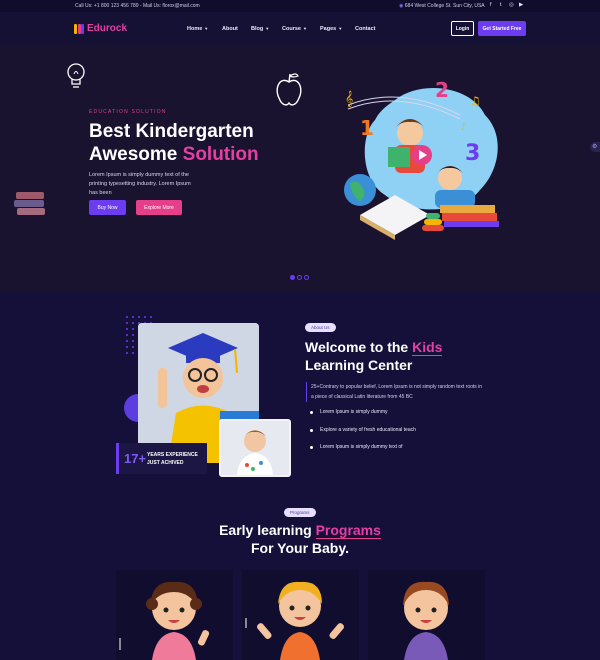 Image resolution: width=600 pixels, height=660 pixels. I want to click on feature-text: Lorem Ipsum is simply dummy text of, so click(361, 447).